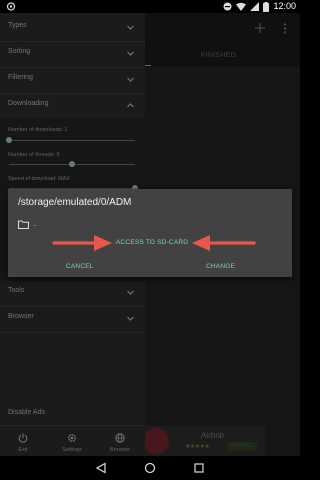 The width and height of the screenshot is (320, 480). Describe the element at coordinates (241, 6) in the screenshot. I see `wifi-icon` at that location.